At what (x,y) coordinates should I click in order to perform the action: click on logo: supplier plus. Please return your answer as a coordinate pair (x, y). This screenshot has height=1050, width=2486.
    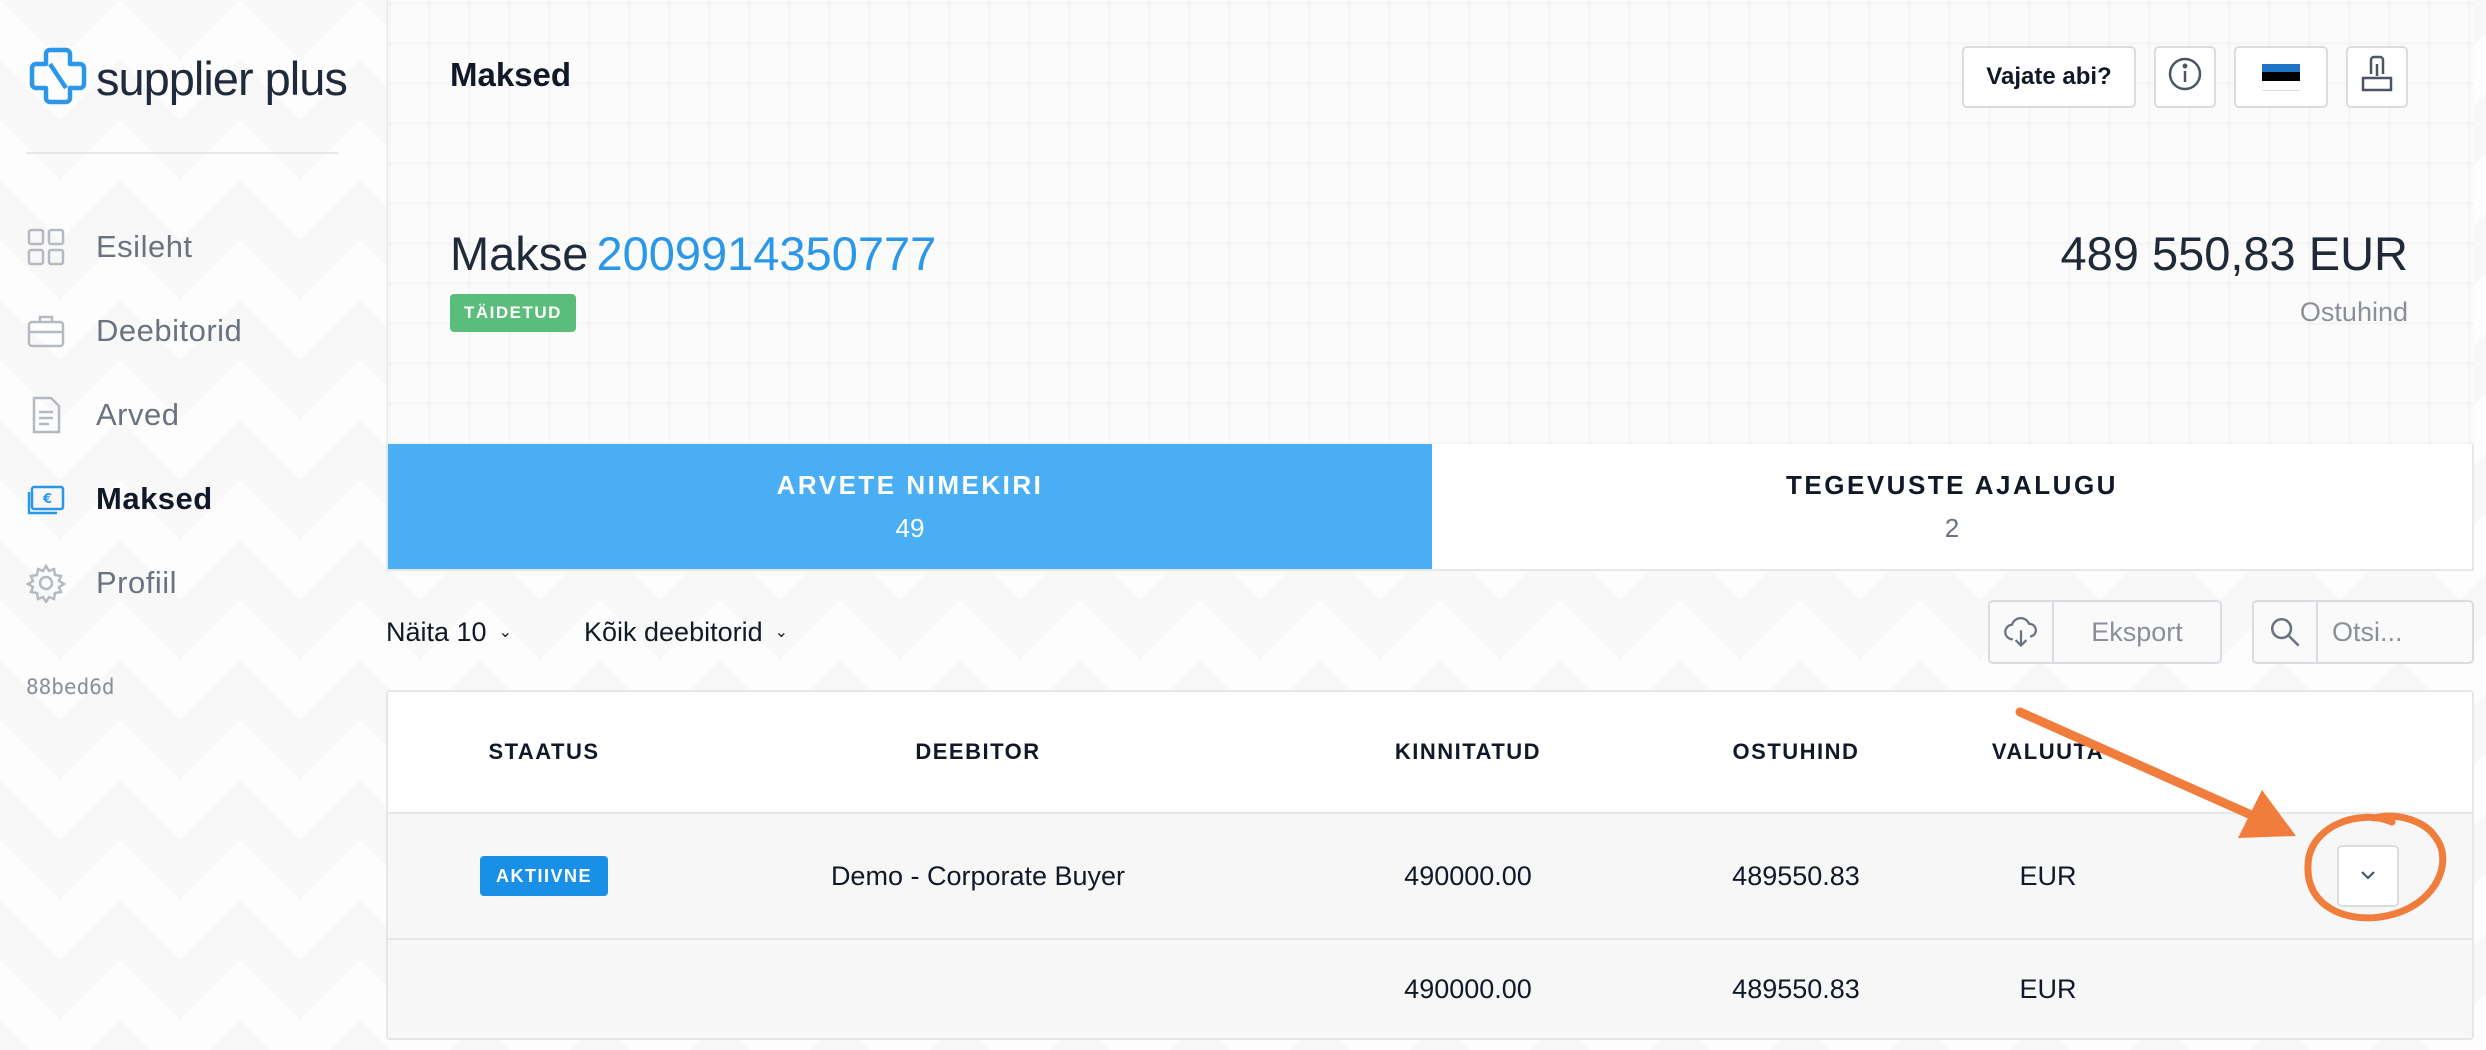
    Looking at the image, I should click on (187, 78).